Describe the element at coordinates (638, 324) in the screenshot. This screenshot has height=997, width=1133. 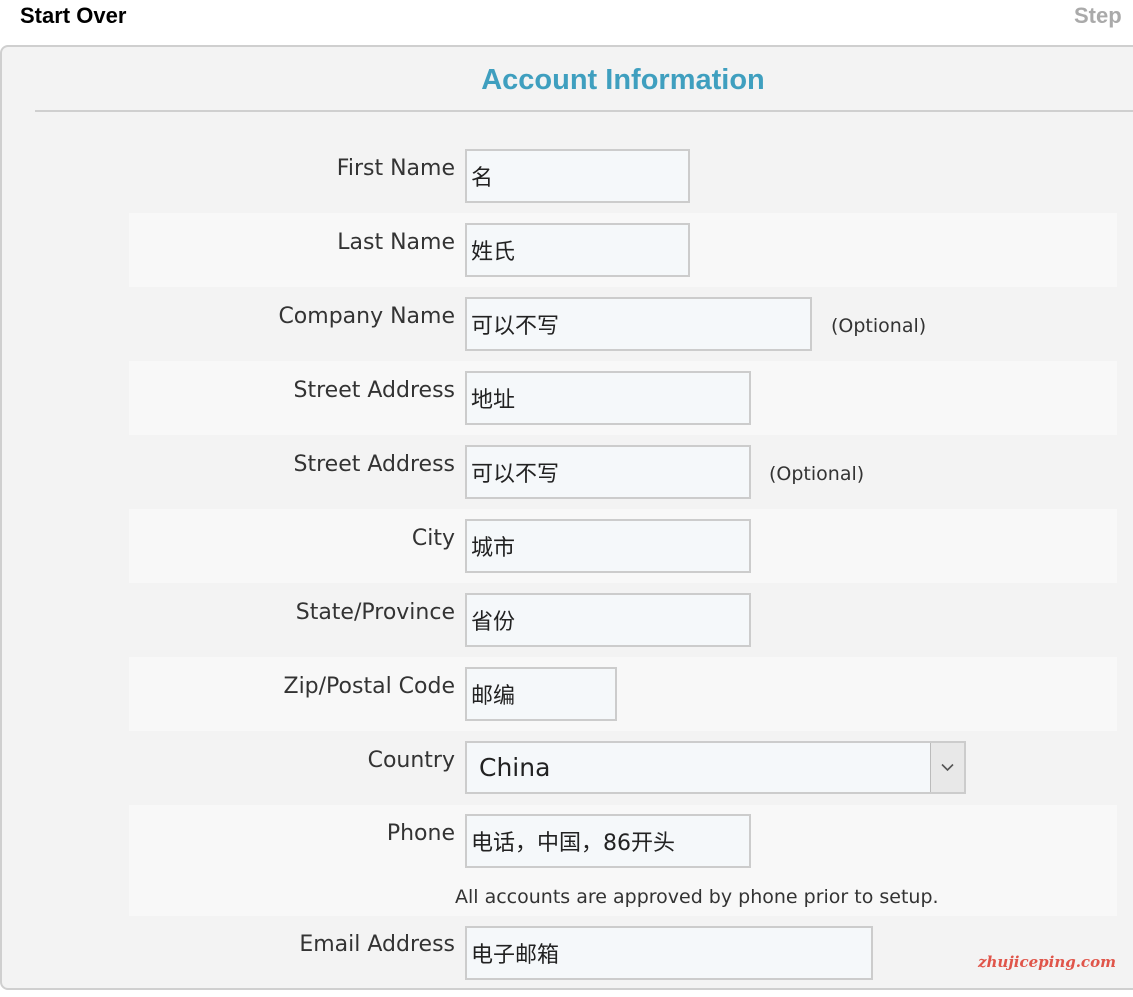
I see `company-name-input` at that location.